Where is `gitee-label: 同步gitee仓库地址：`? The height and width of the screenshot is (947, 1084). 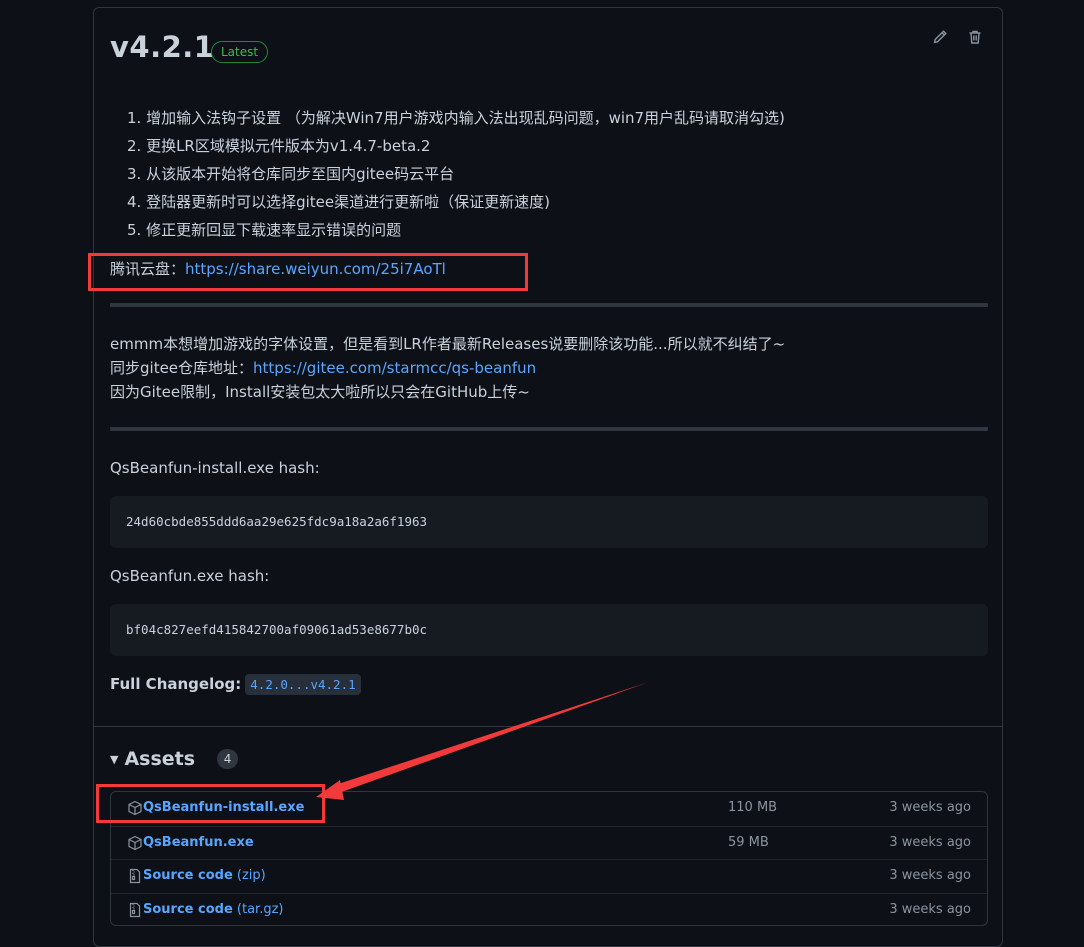 gitee-label: 同步gitee仓库地址： is located at coordinates (182, 368).